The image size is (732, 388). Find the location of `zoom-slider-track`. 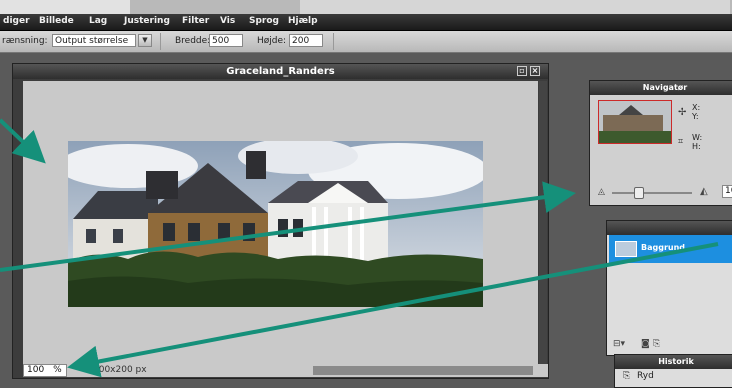

zoom-slider-track is located at coordinates (652, 193).